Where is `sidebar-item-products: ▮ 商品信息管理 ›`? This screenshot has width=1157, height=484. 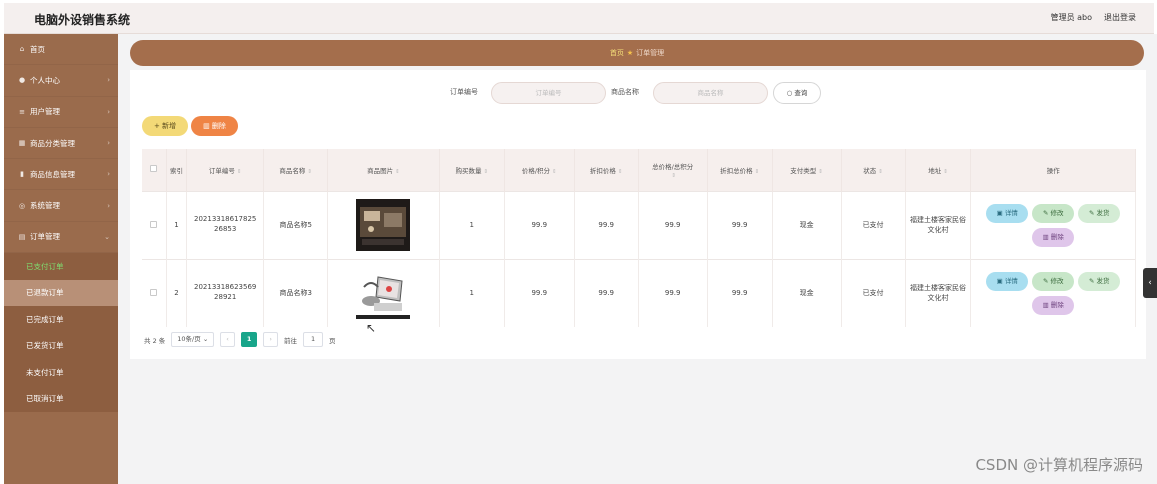
sidebar-item-products: ▮ 商品信息管理 › is located at coordinates (61, 175).